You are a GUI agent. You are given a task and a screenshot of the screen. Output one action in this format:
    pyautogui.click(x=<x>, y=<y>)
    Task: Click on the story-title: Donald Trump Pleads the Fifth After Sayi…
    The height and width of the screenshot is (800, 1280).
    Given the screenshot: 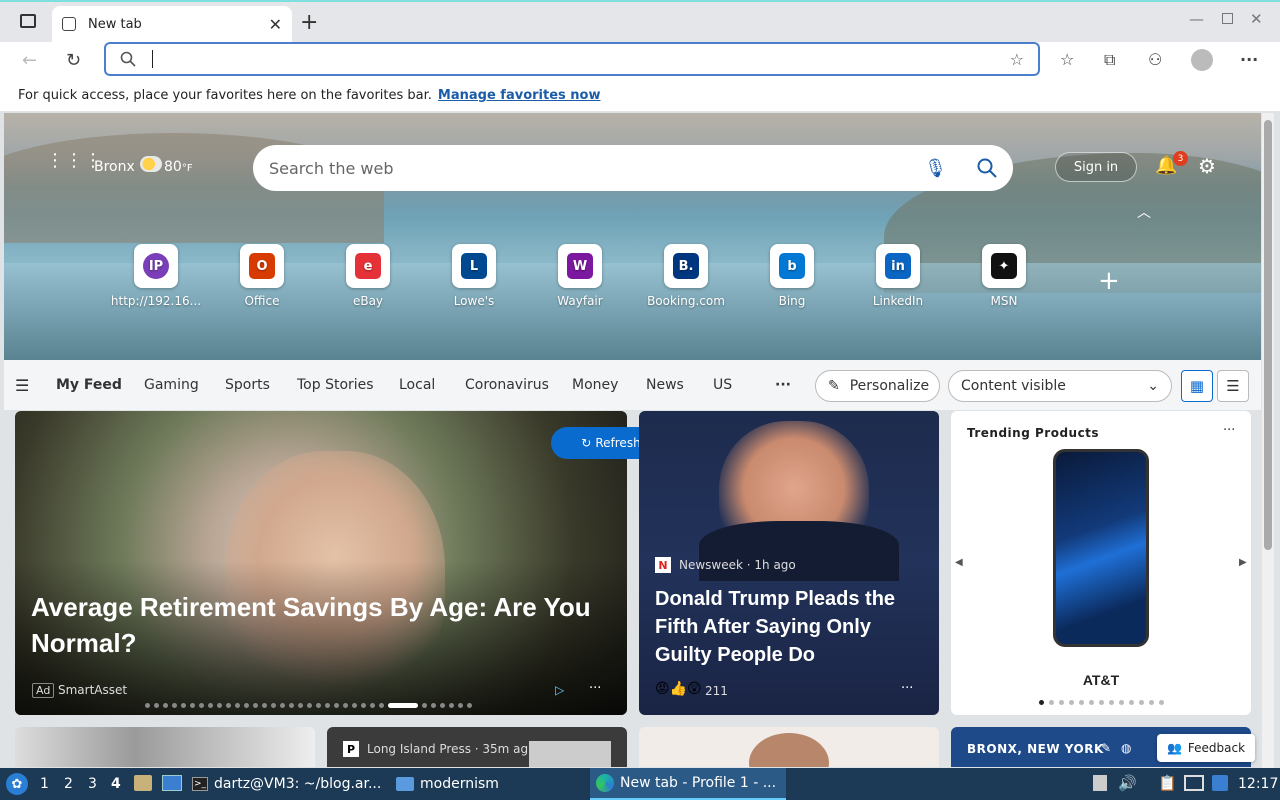 What is the action you would take?
    pyautogui.click(x=790, y=627)
    